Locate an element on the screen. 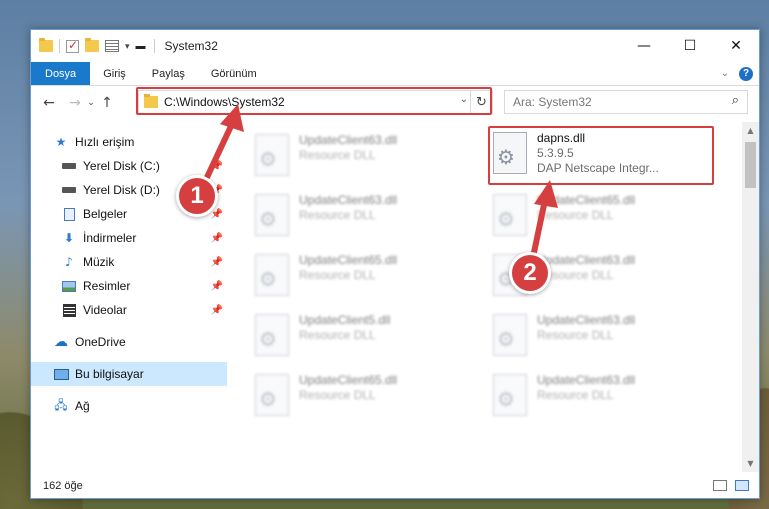  annotation-arrows is located at coordinates (378, 184).